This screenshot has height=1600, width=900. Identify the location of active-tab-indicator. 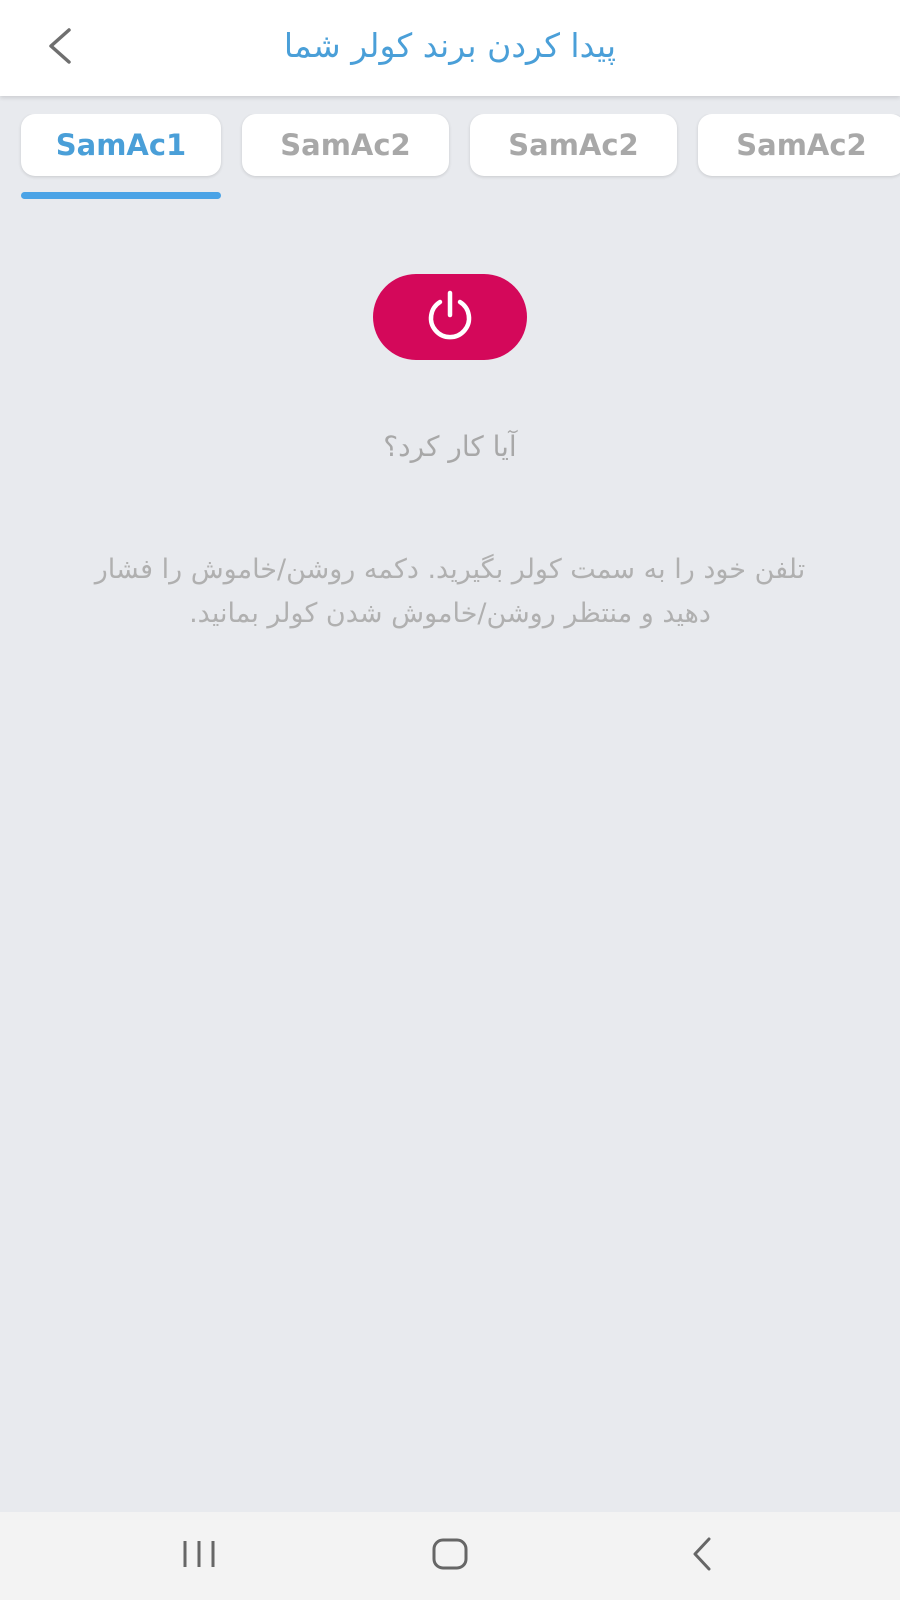
(121, 195).